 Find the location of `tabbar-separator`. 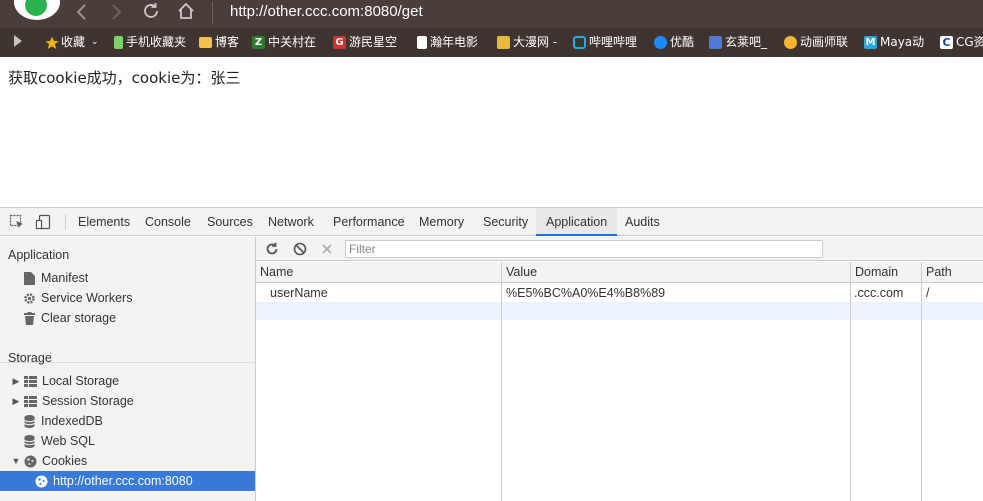

tabbar-separator is located at coordinates (65, 222).